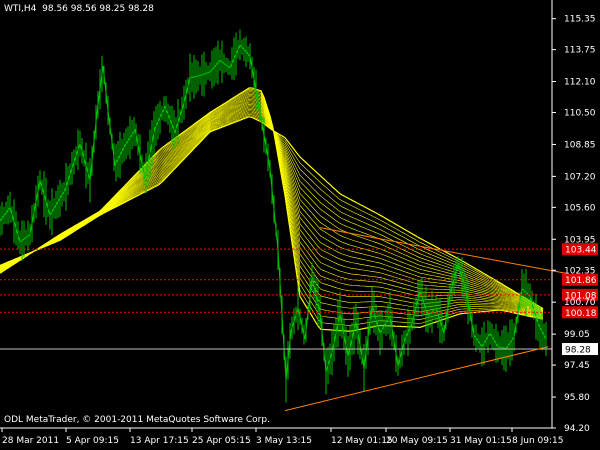 This screenshot has width=600, height=450. I want to click on y-tick-label: 113.75, so click(580, 51).